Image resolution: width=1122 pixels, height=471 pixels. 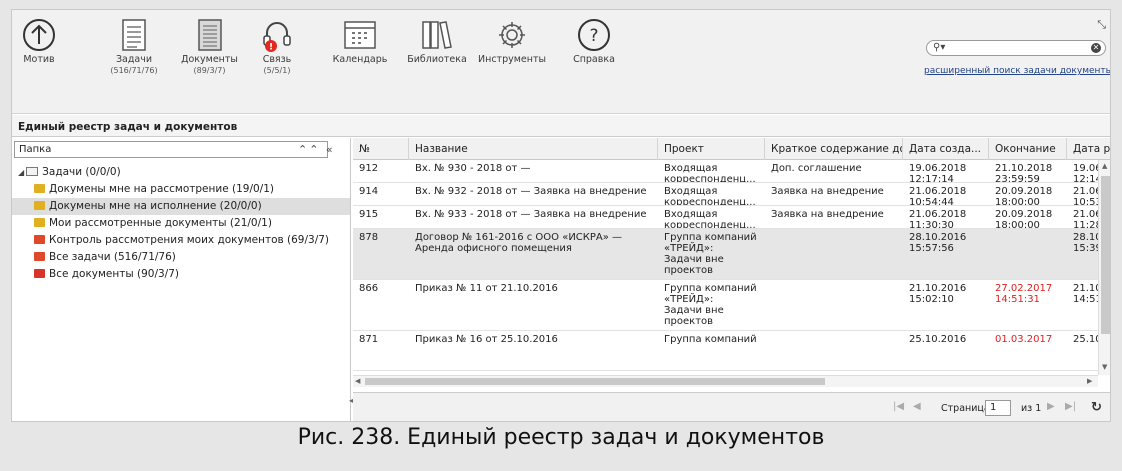 I want to click on vertical-scrollbar: ▲ ▼, so click(x=1104, y=267).